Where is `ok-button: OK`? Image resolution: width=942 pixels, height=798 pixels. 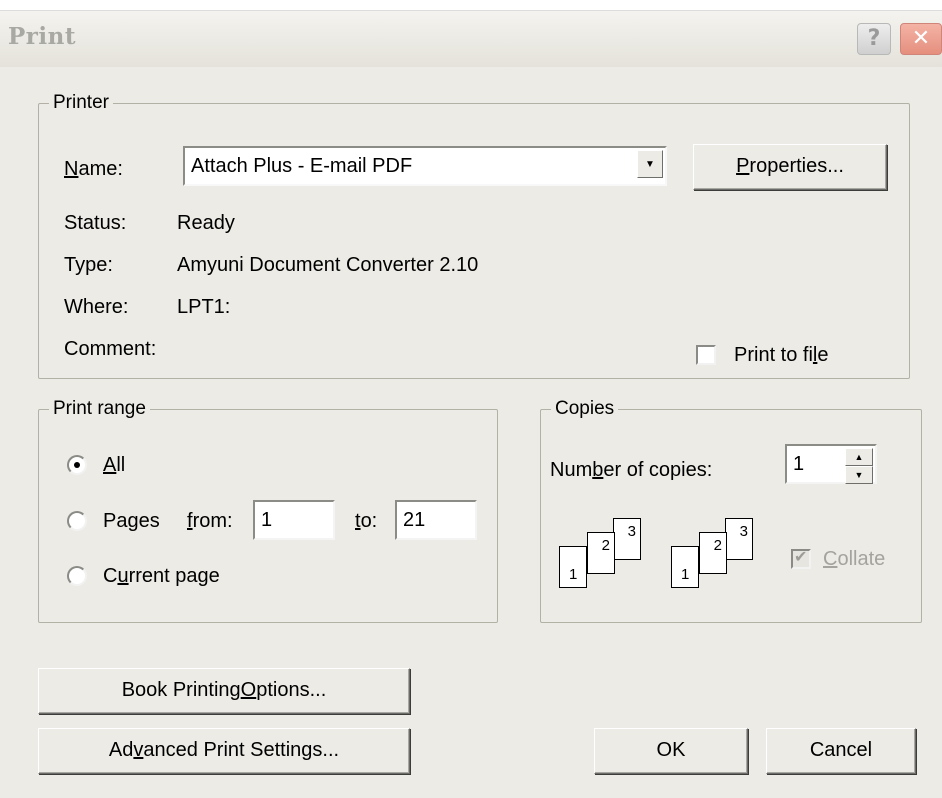
ok-button: OK is located at coordinates (671, 751).